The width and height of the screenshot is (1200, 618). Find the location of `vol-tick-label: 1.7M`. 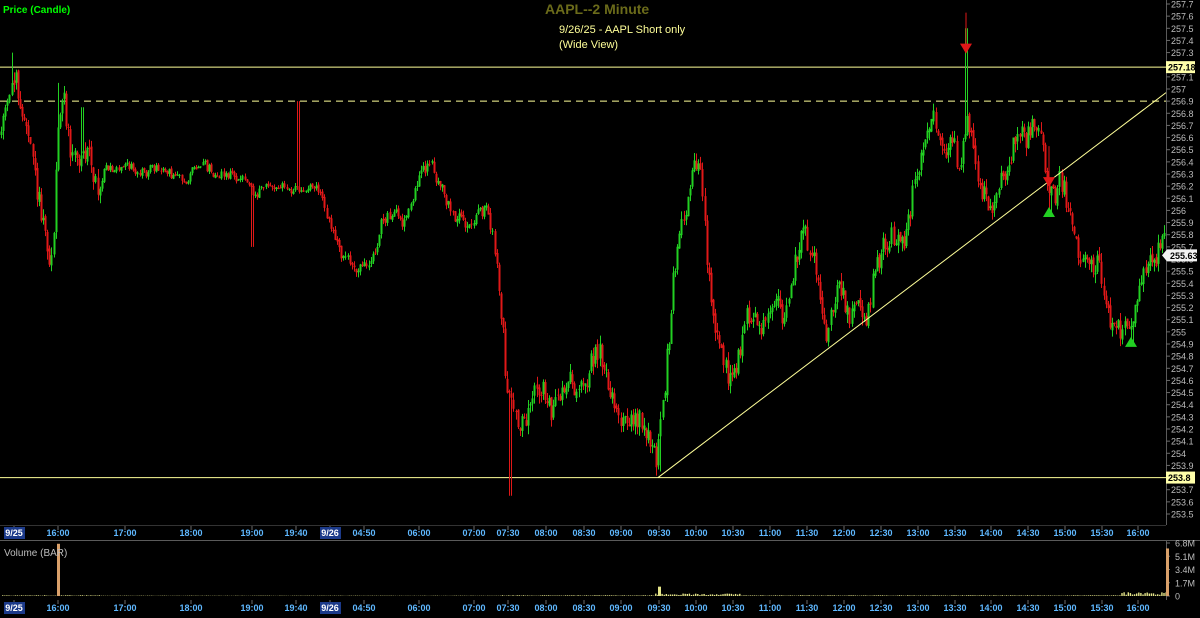

vol-tick-label: 1.7M is located at coordinates (1185, 583).